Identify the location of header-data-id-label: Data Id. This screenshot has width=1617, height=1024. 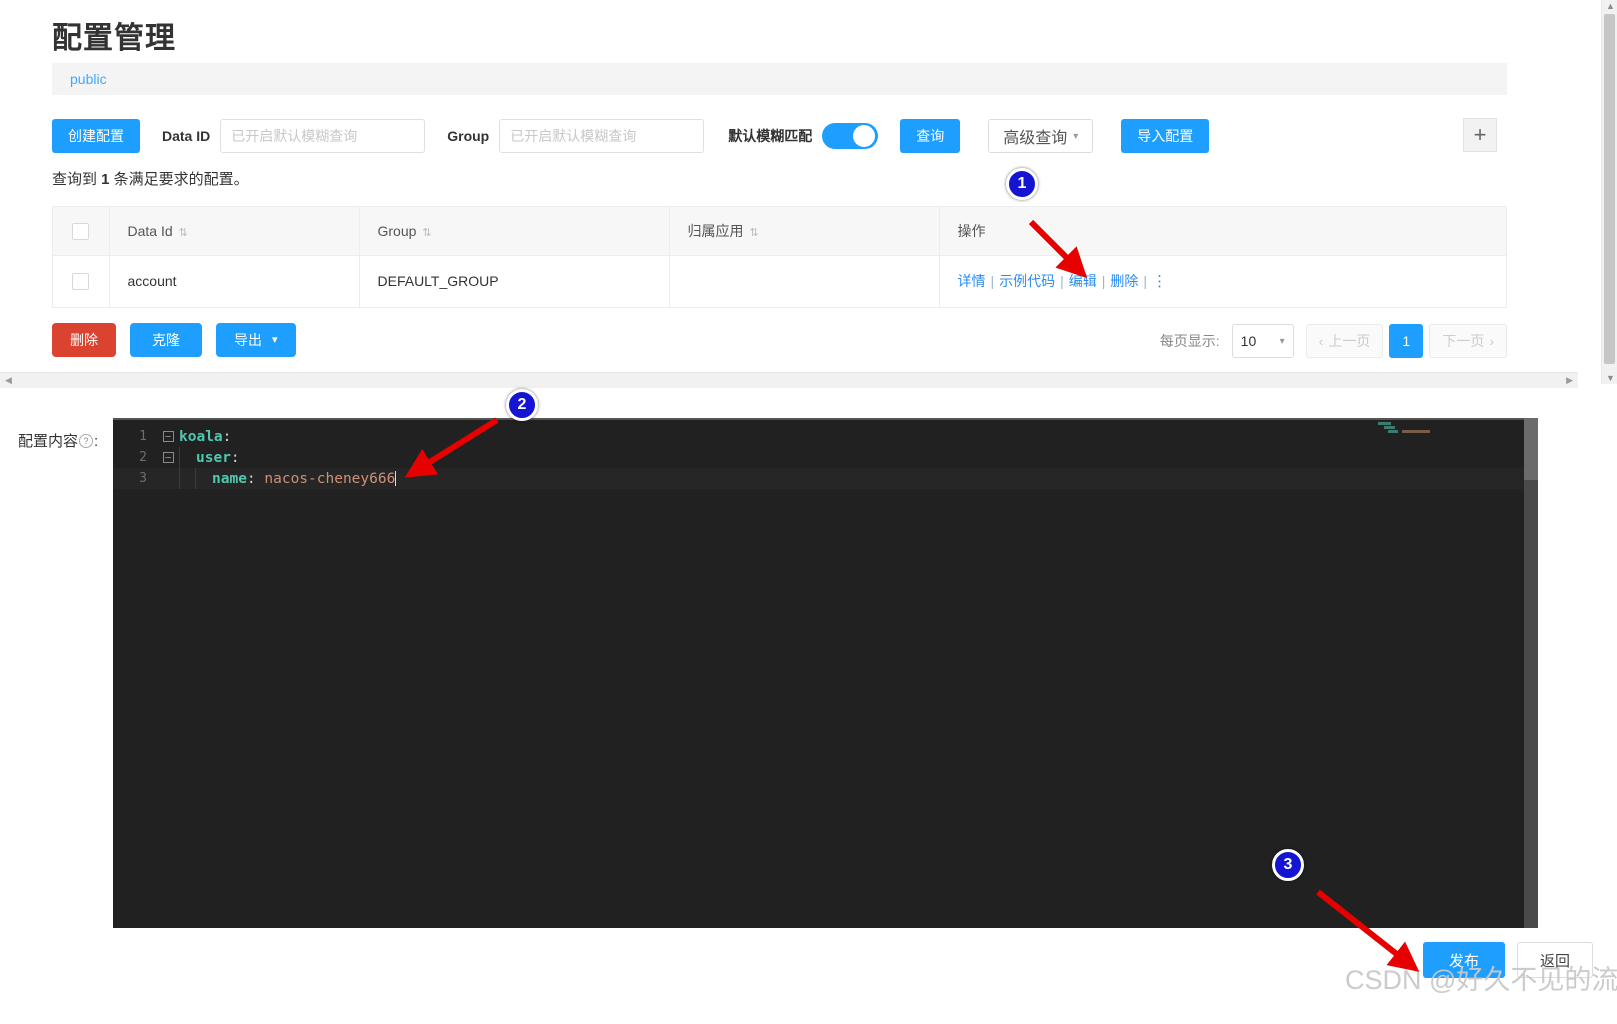
(150, 230).